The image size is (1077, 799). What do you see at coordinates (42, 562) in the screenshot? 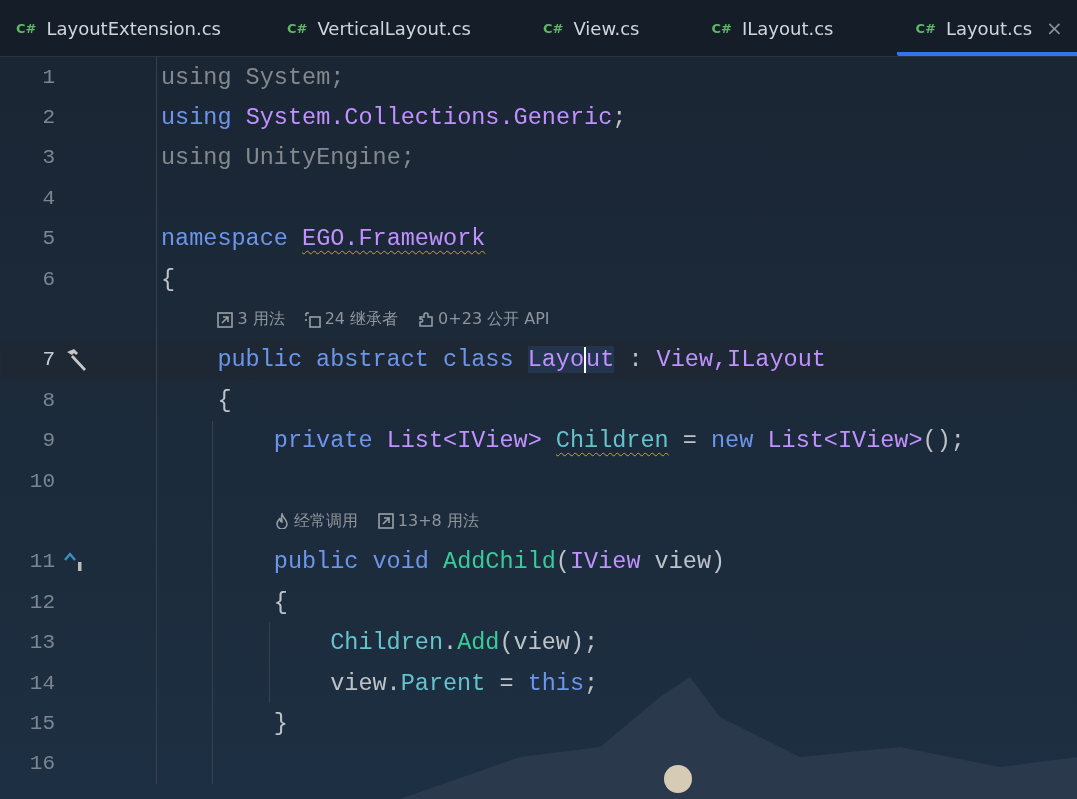
I see `line-number: 11` at bounding box center [42, 562].